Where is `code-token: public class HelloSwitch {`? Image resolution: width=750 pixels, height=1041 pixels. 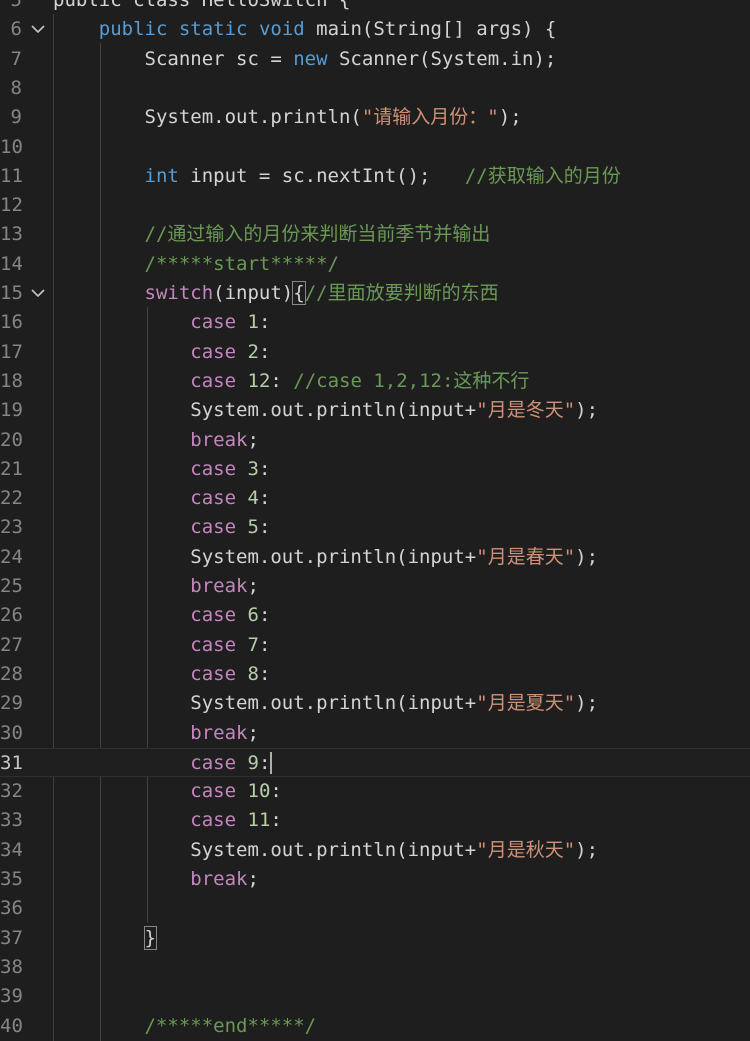
code-token: public class HelloSwitch { is located at coordinates (202, 5).